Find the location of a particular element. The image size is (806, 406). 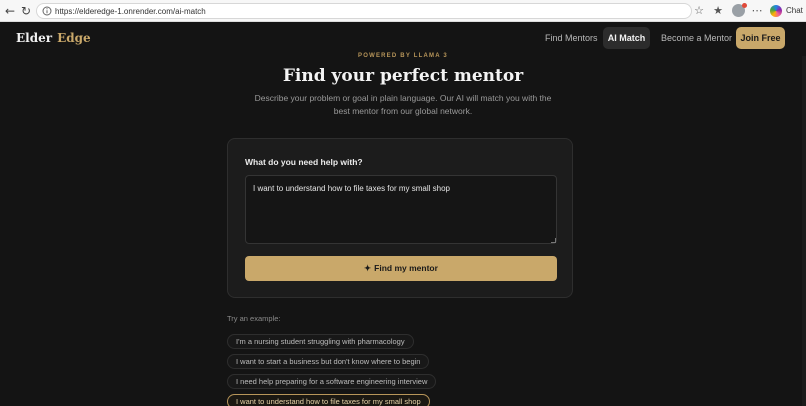

chat-button: Chat is located at coordinates (787, 11).